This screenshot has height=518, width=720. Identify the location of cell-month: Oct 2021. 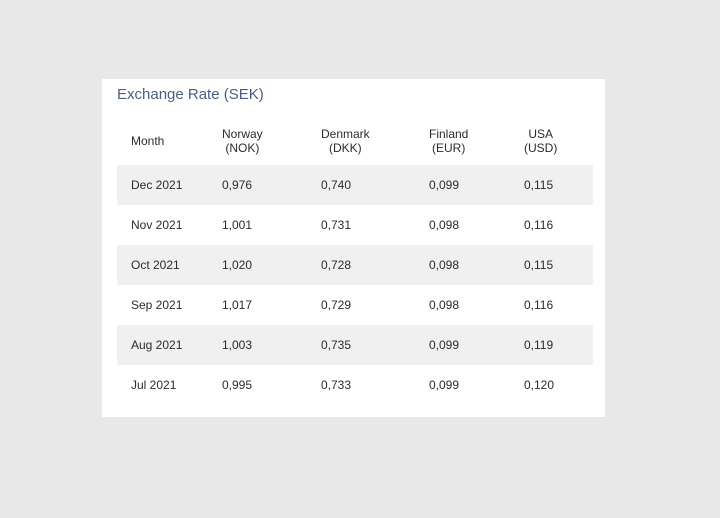
(155, 265).